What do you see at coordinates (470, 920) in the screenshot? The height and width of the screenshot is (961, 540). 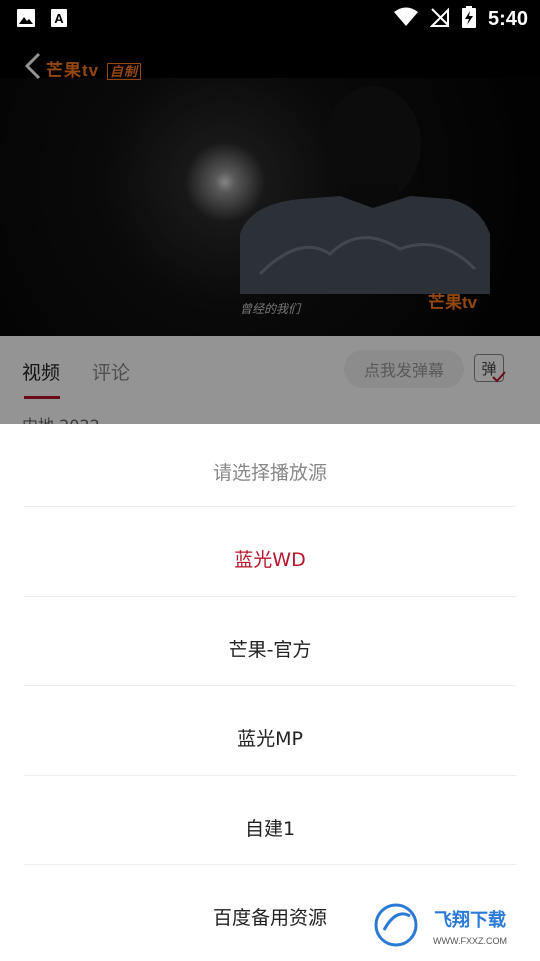 I see `watermark-text: 飞翔下载` at bounding box center [470, 920].